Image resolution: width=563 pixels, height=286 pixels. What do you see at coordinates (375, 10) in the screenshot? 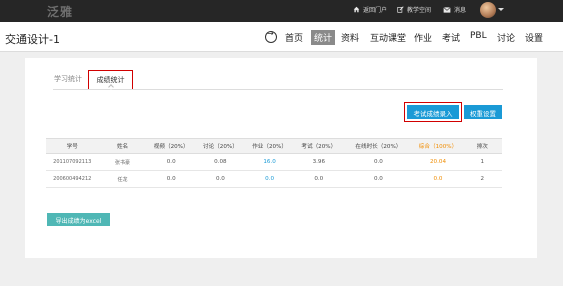
I see `portal-label: 返回门户` at bounding box center [375, 10].